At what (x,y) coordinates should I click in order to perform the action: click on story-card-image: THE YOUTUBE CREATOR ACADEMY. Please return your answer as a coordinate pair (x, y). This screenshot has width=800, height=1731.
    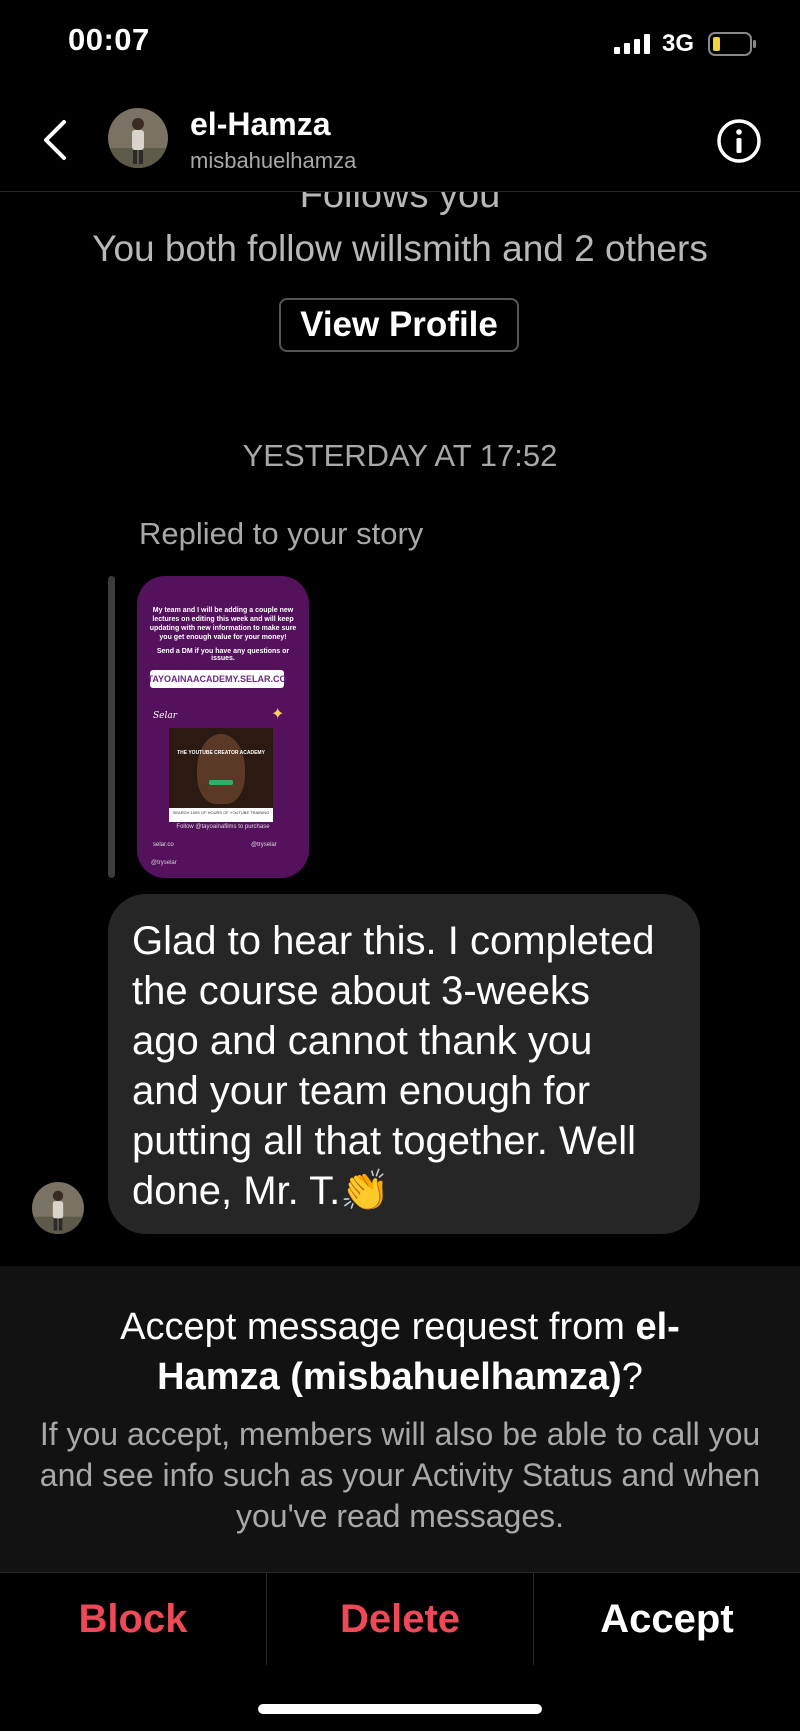
    Looking at the image, I should click on (221, 768).